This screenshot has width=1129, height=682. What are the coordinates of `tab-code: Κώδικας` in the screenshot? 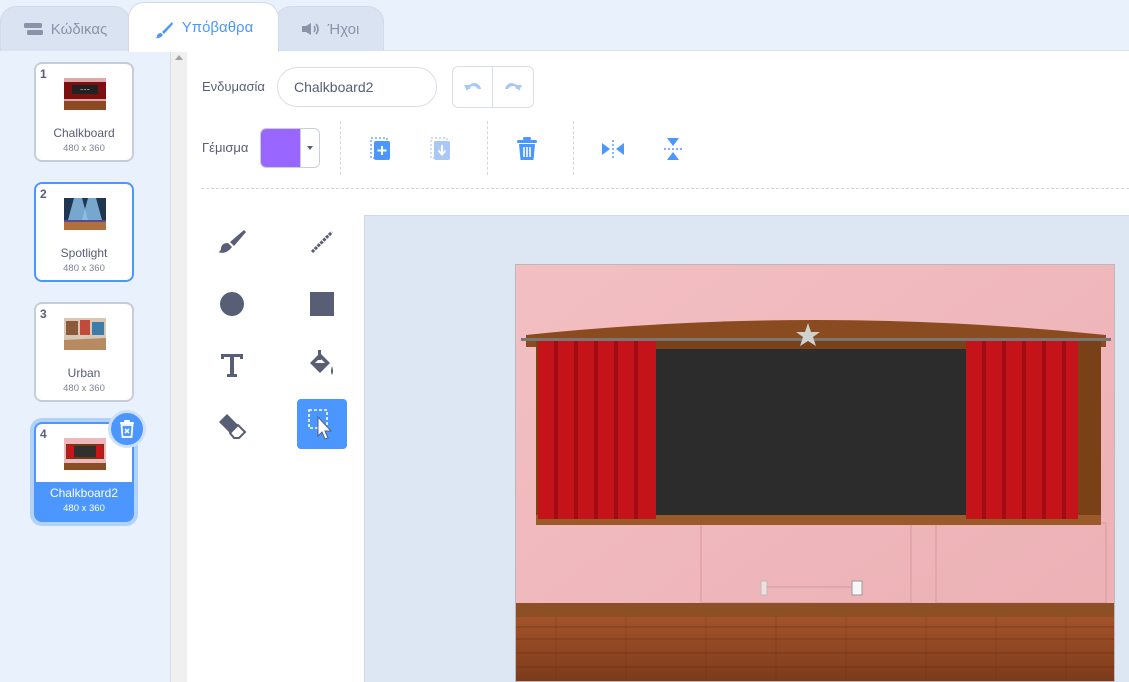 It's located at (65, 28).